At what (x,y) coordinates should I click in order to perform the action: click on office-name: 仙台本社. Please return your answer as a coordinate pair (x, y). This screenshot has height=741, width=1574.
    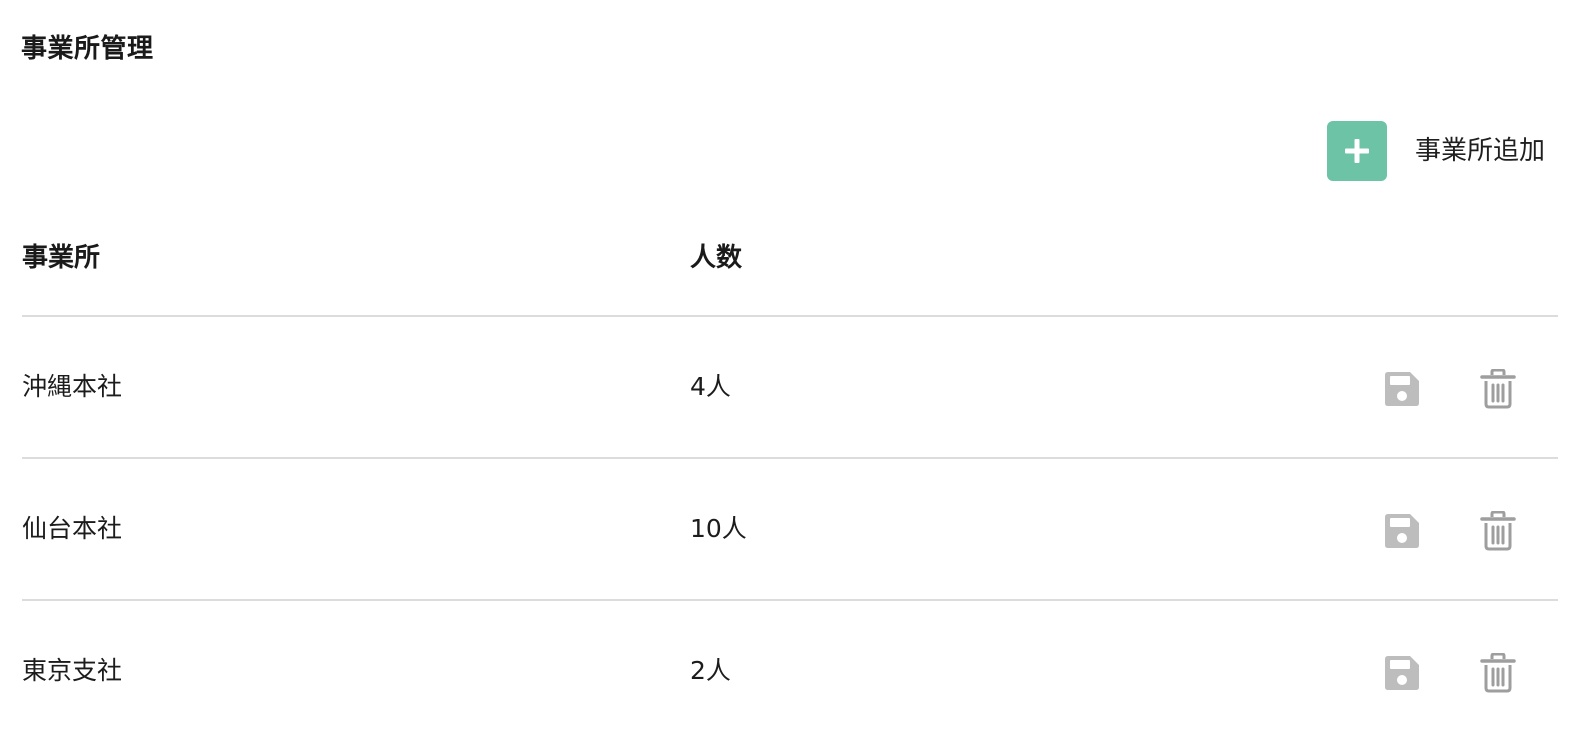
    Looking at the image, I should click on (72, 528).